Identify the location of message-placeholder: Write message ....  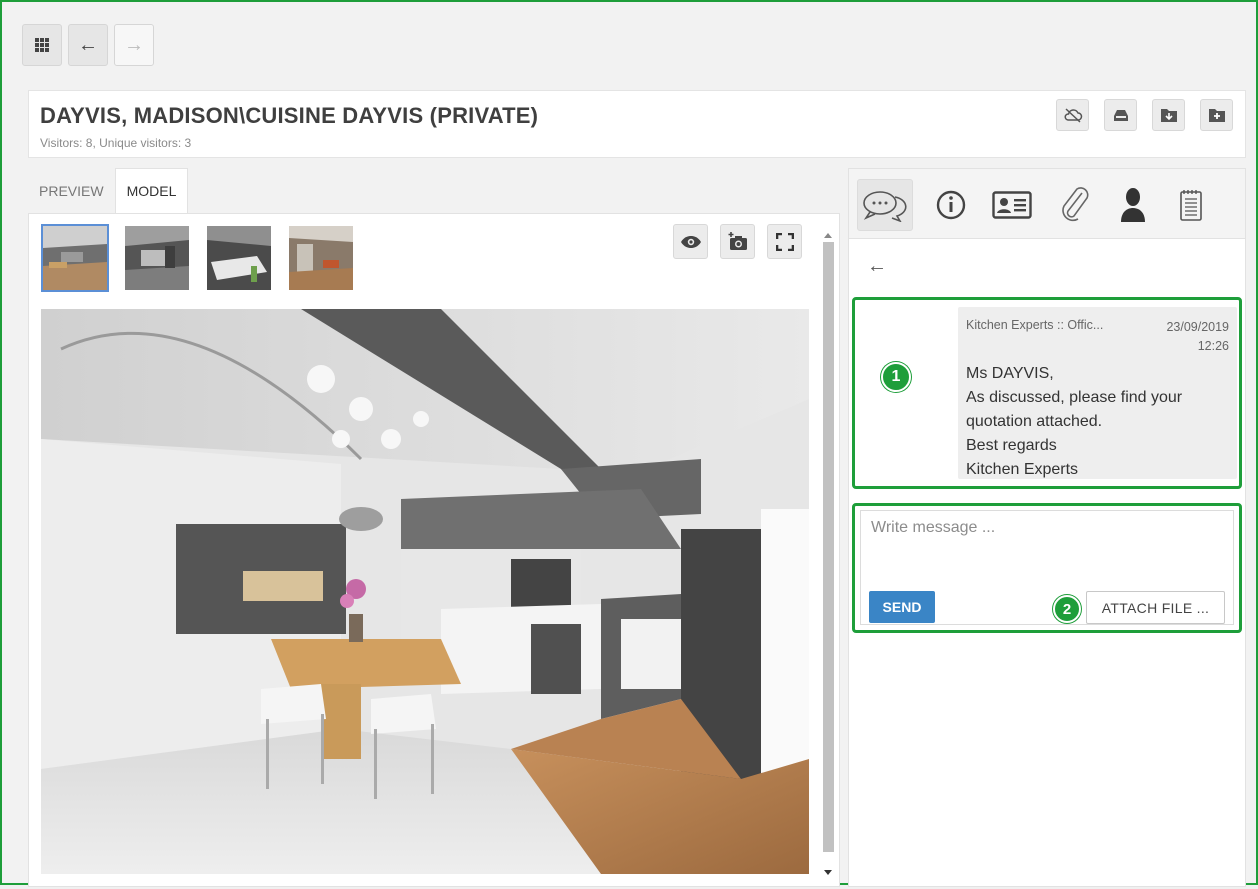
(933, 527).